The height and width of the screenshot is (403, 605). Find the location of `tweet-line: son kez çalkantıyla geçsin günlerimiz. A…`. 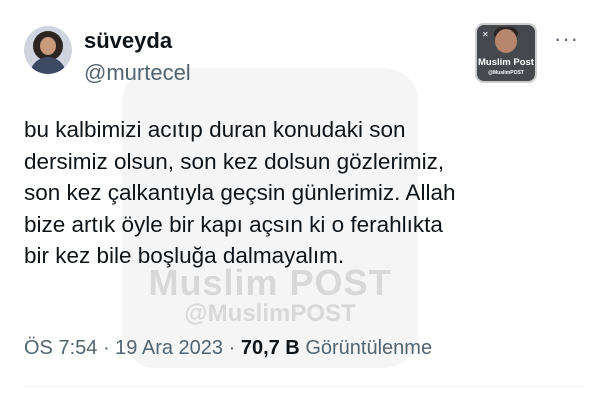

tweet-line: son kez çalkantıyla geçsin günlerimiz. A… is located at coordinates (240, 192).